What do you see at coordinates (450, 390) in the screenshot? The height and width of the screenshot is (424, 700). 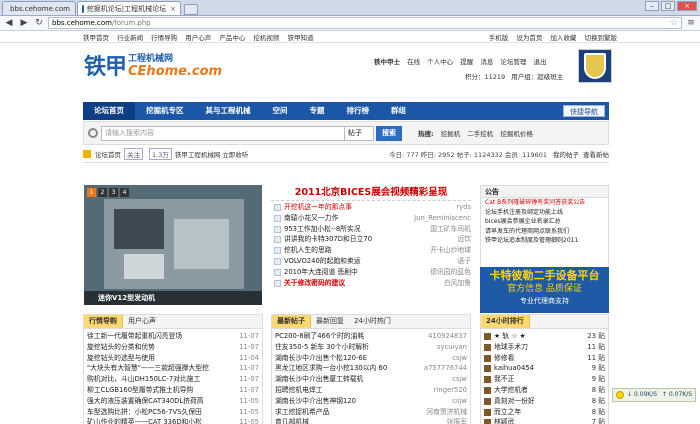 I see `list-item-author: ringer520` at bounding box center [450, 390].